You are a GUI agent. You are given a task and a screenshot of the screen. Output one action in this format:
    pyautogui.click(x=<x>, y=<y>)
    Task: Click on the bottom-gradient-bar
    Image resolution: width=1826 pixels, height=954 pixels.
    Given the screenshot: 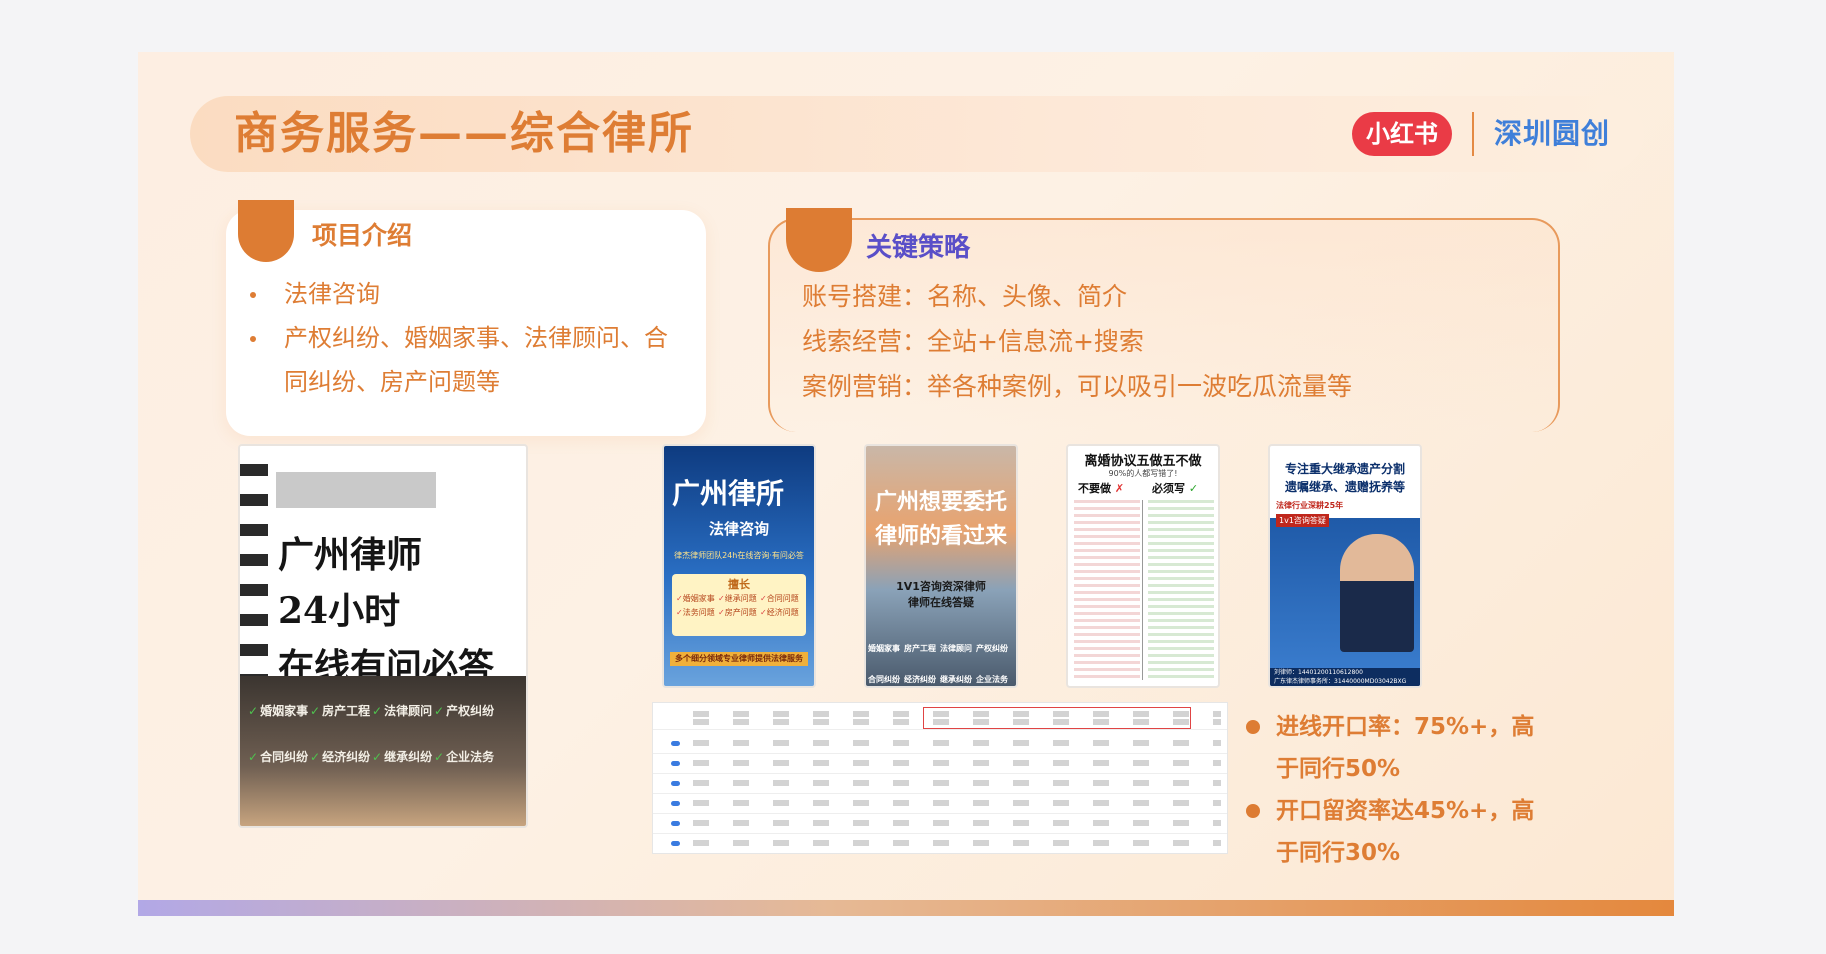 What is the action you would take?
    pyautogui.click(x=906, y=908)
    